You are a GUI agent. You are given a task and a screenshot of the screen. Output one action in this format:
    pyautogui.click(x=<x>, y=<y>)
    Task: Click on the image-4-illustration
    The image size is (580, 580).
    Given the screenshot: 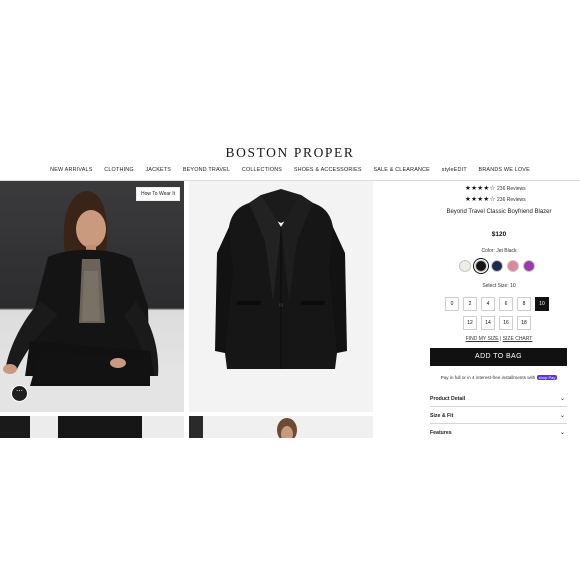 What is the action you would take?
    pyautogui.click(x=243, y=427)
    